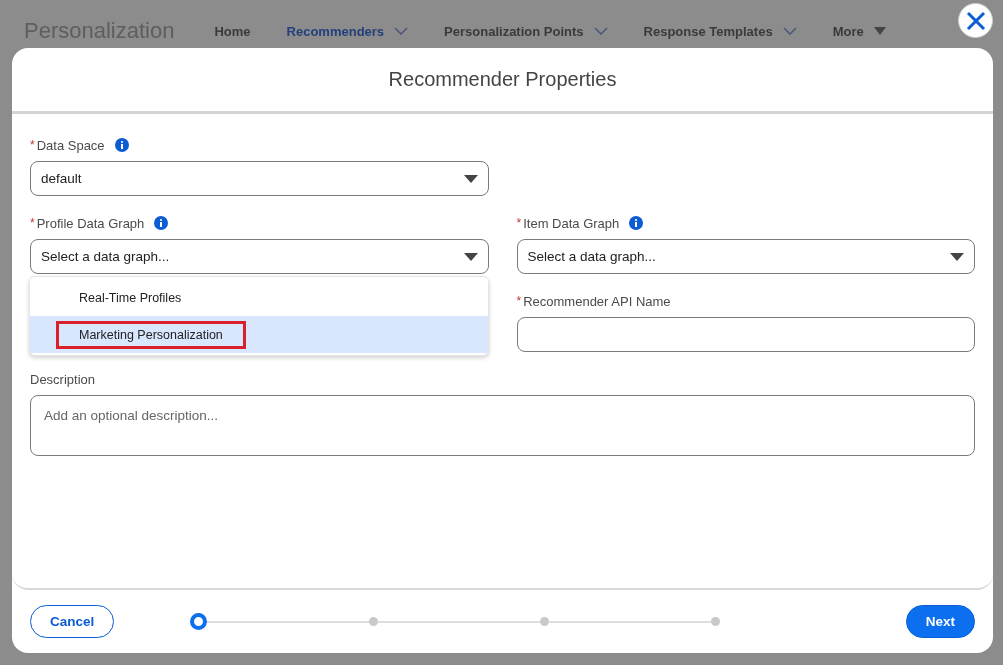 The height and width of the screenshot is (665, 1003). Describe the element at coordinates (63, 379) in the screenshot. I see `field-label: Description` at that location.